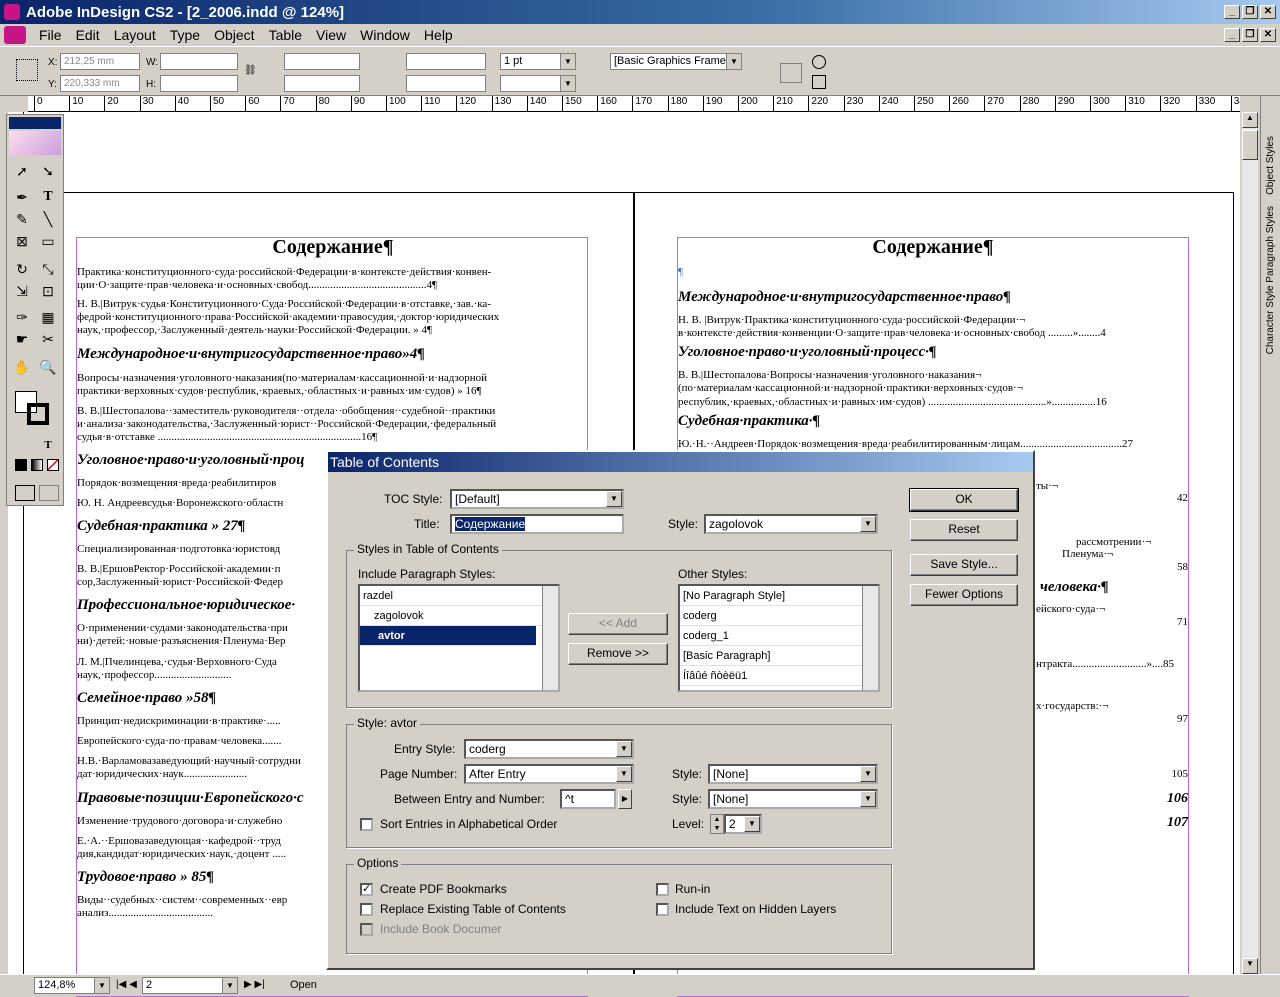  Describe the element at coordinates (743, 824) in the screenshot. I see `level-select: 2 ▼` at that location.